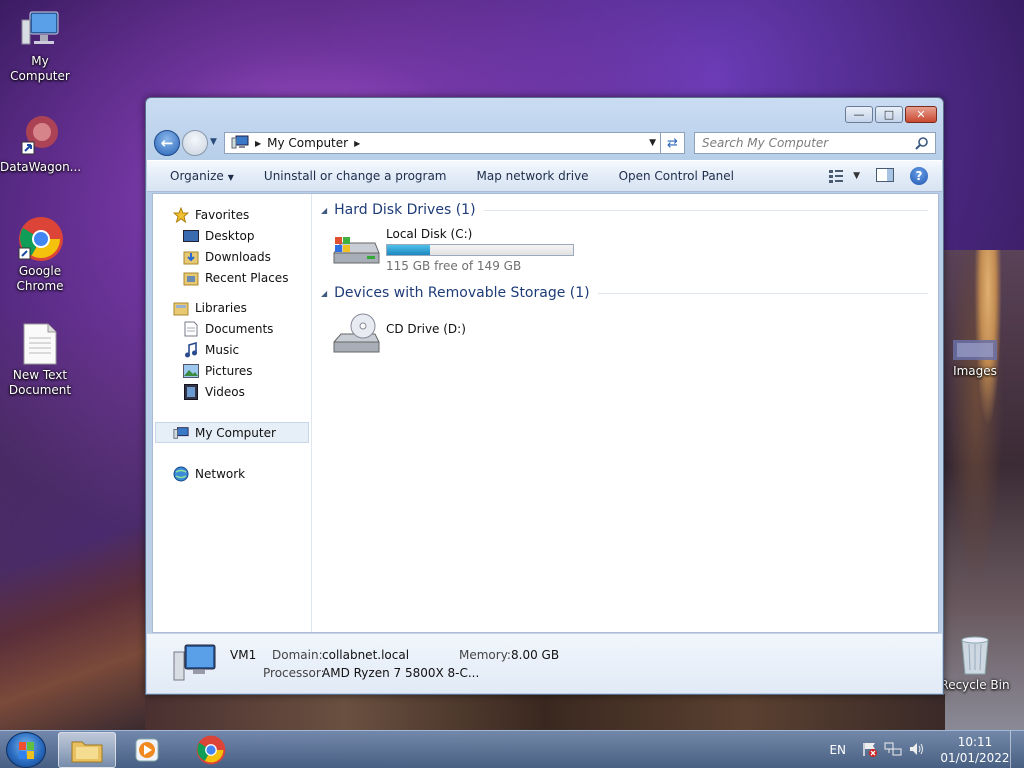 The height and width of the screenshot is (768, 1024). Describe the element at coordinates (922, 144) in the screenshot. I see `search-icon` at that location.